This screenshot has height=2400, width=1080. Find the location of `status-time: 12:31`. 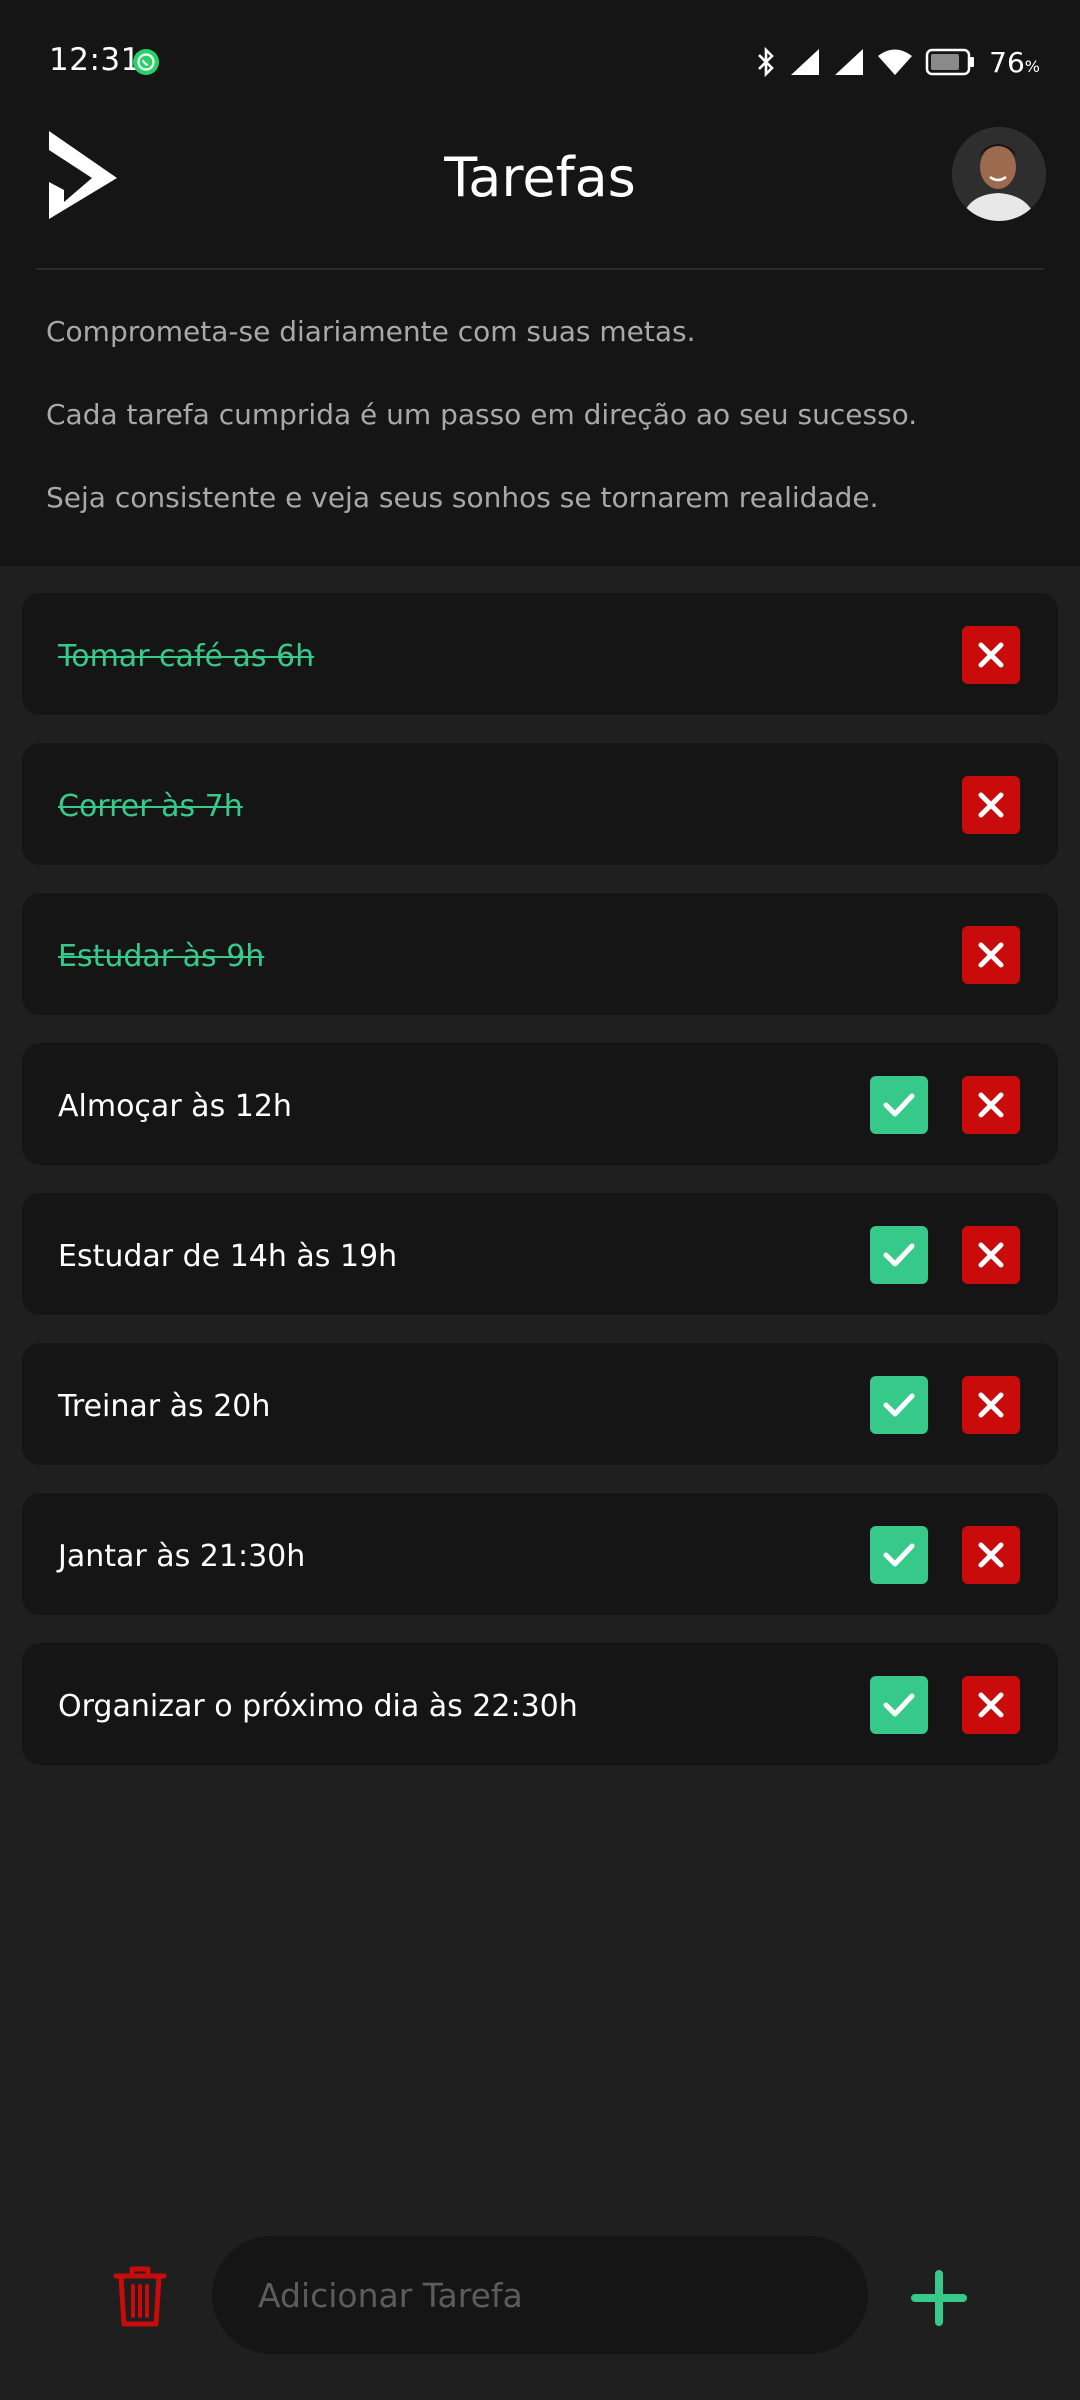

status-time: 12:31 is located at coordinates (95, 60).